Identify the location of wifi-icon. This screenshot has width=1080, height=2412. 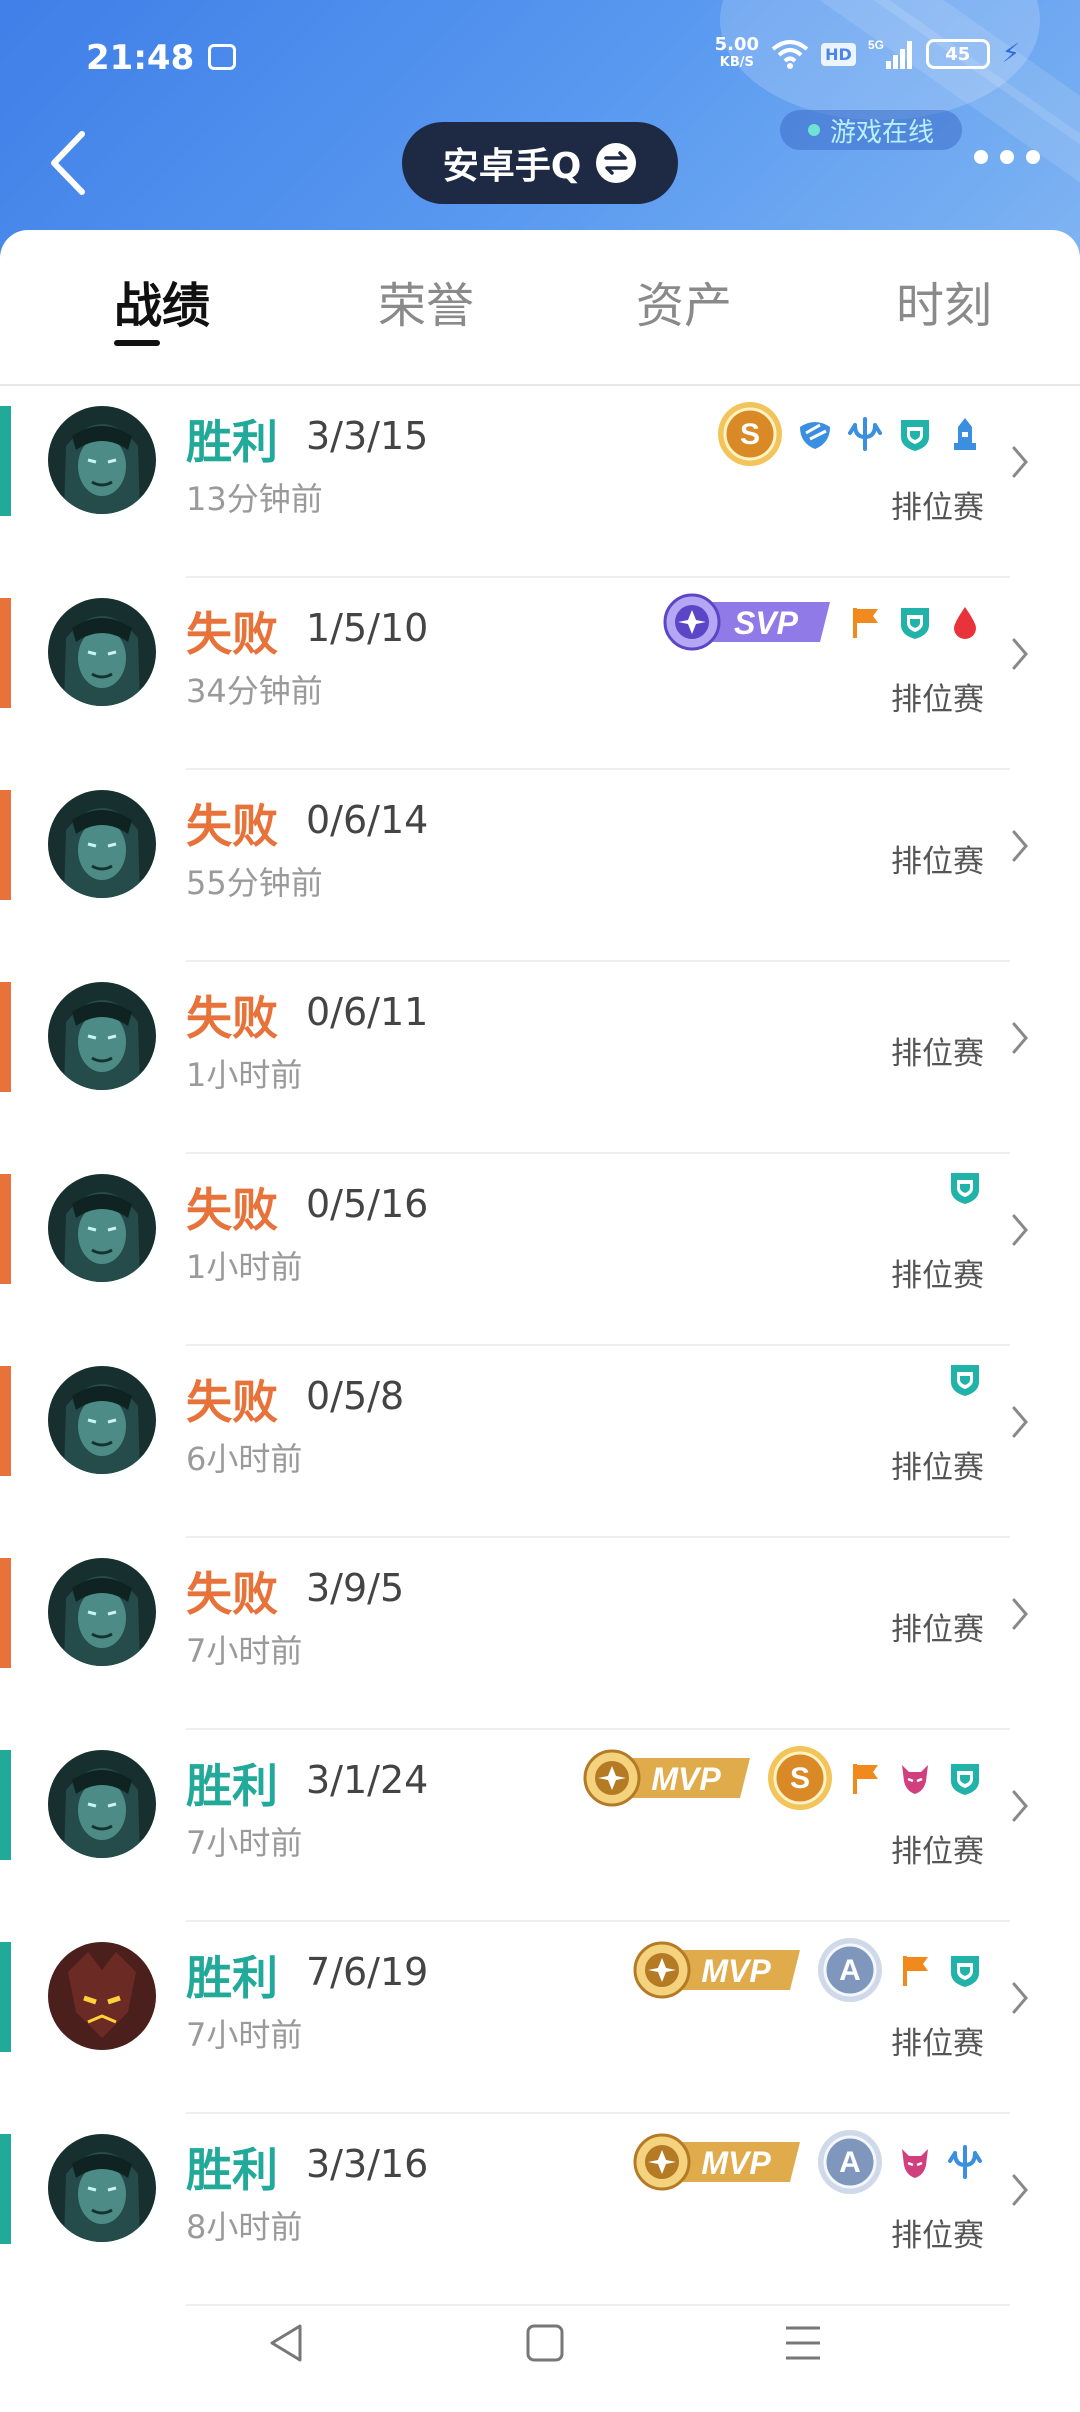
(790, 54).